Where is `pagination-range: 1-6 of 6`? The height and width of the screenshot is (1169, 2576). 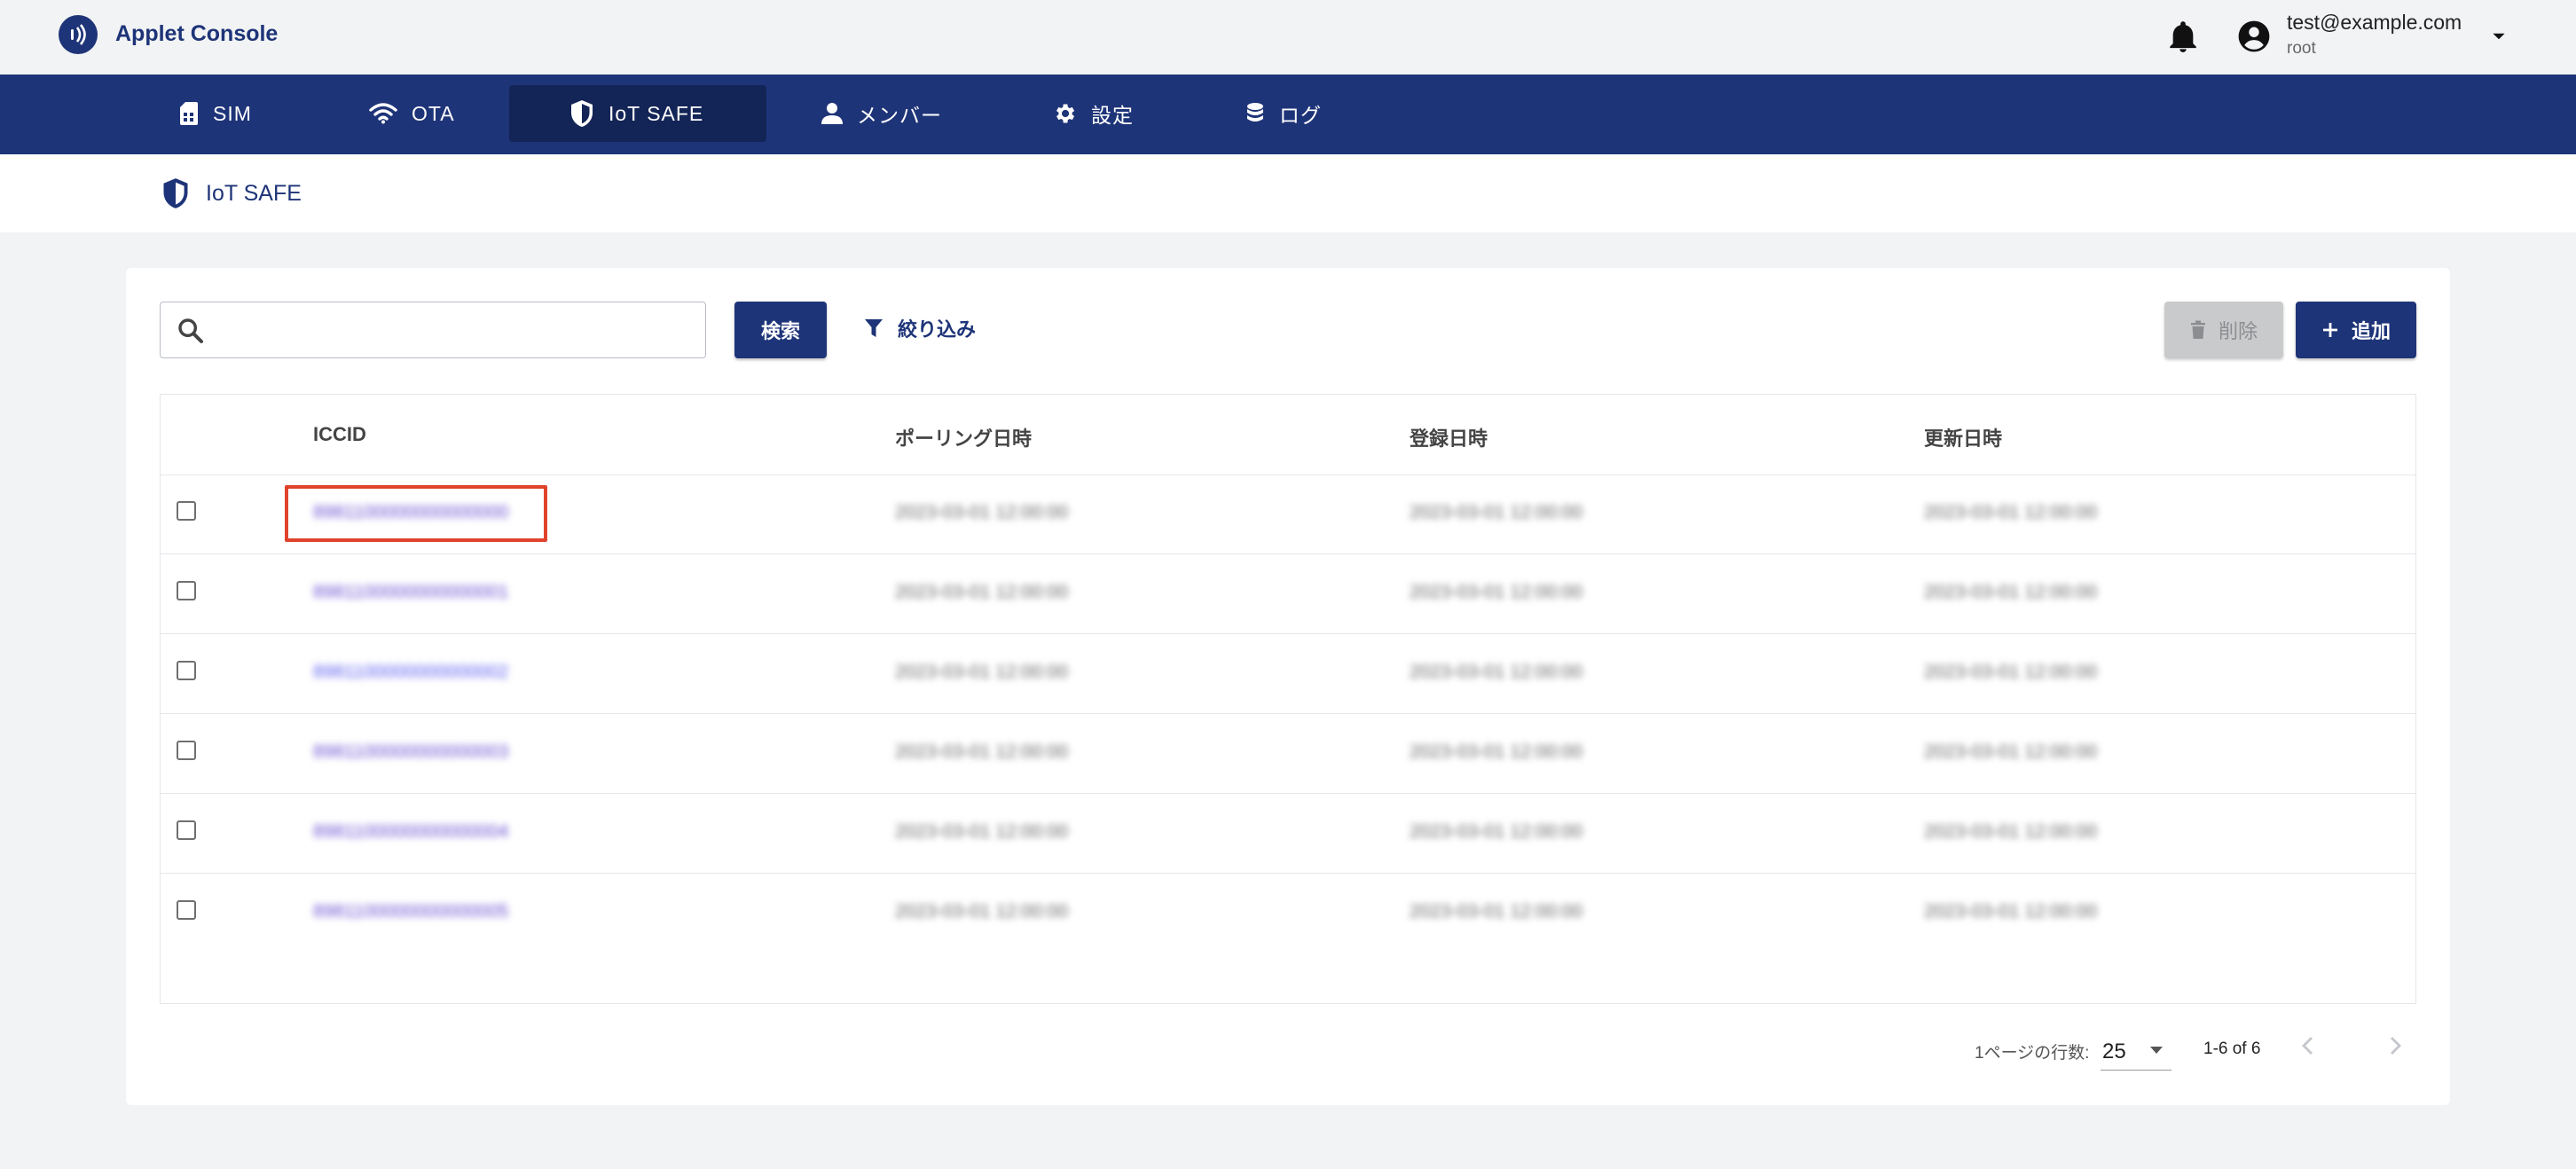 pagination-range: 1-6 of 6 is located at coordinates (2232, 1049).